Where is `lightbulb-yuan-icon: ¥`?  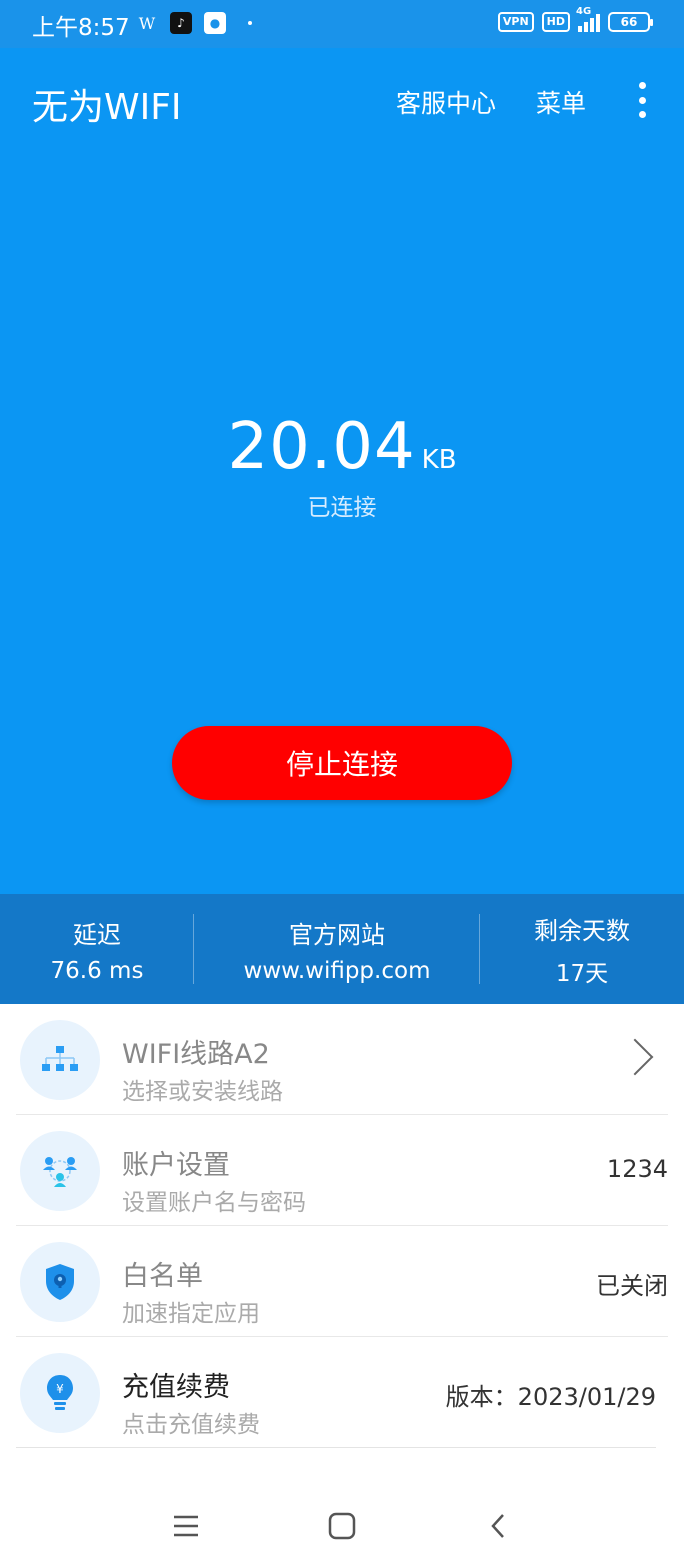 lightbulb-yuan-icon: ¥ is located at coordinates (60, 1393).